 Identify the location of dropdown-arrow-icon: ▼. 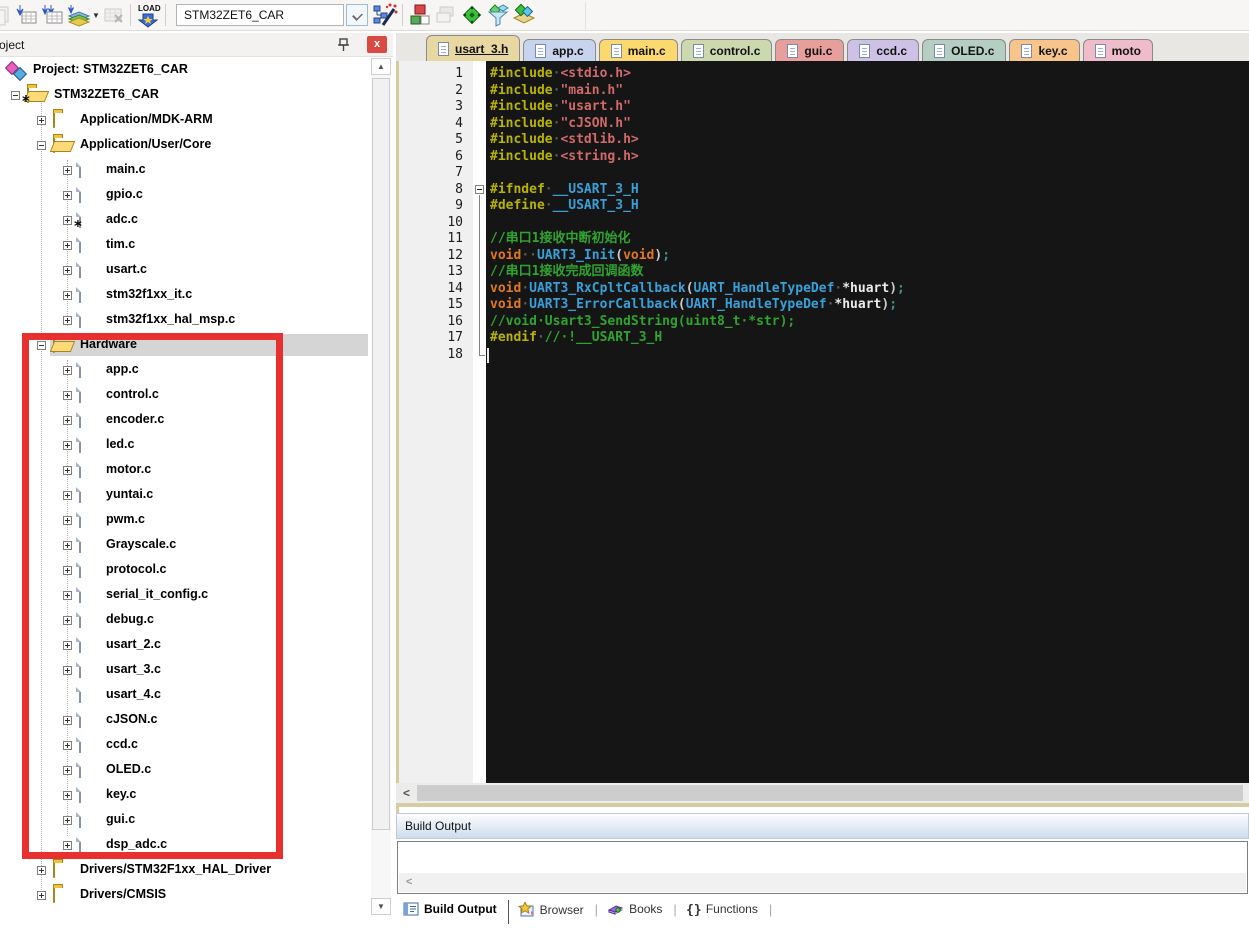
(96, 15).